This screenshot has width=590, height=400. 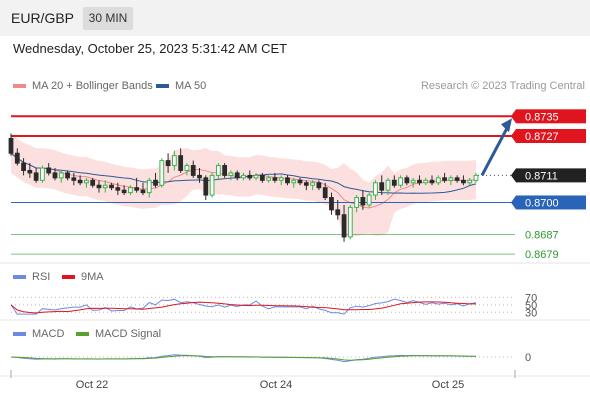 What do you see at coordinates (542, 235) in the screenshot?
I see `level-label: 0.8687` at bounding box center [542, 235].